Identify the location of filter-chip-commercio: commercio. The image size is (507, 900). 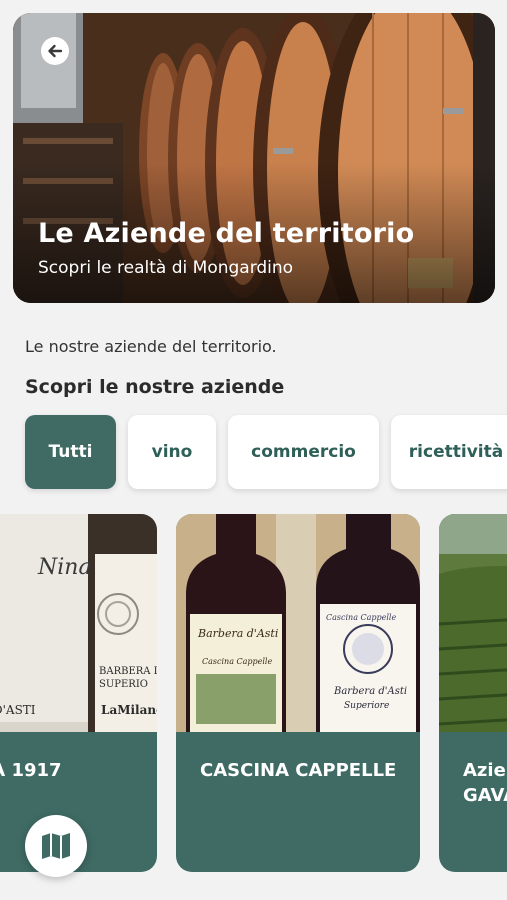
(303, 452).